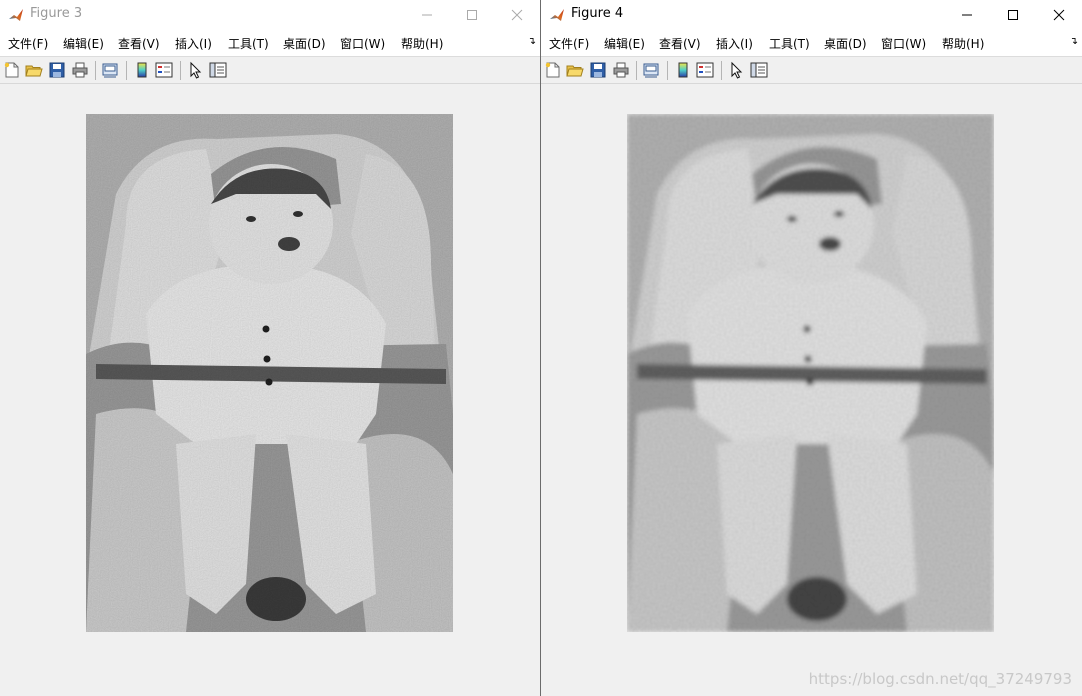 The image size is (1082, 696). Describe the element at coordinates (940, 679) in the screenshot. I see `watermark: https://blog.csdn.net/qq_37249793` at that location.